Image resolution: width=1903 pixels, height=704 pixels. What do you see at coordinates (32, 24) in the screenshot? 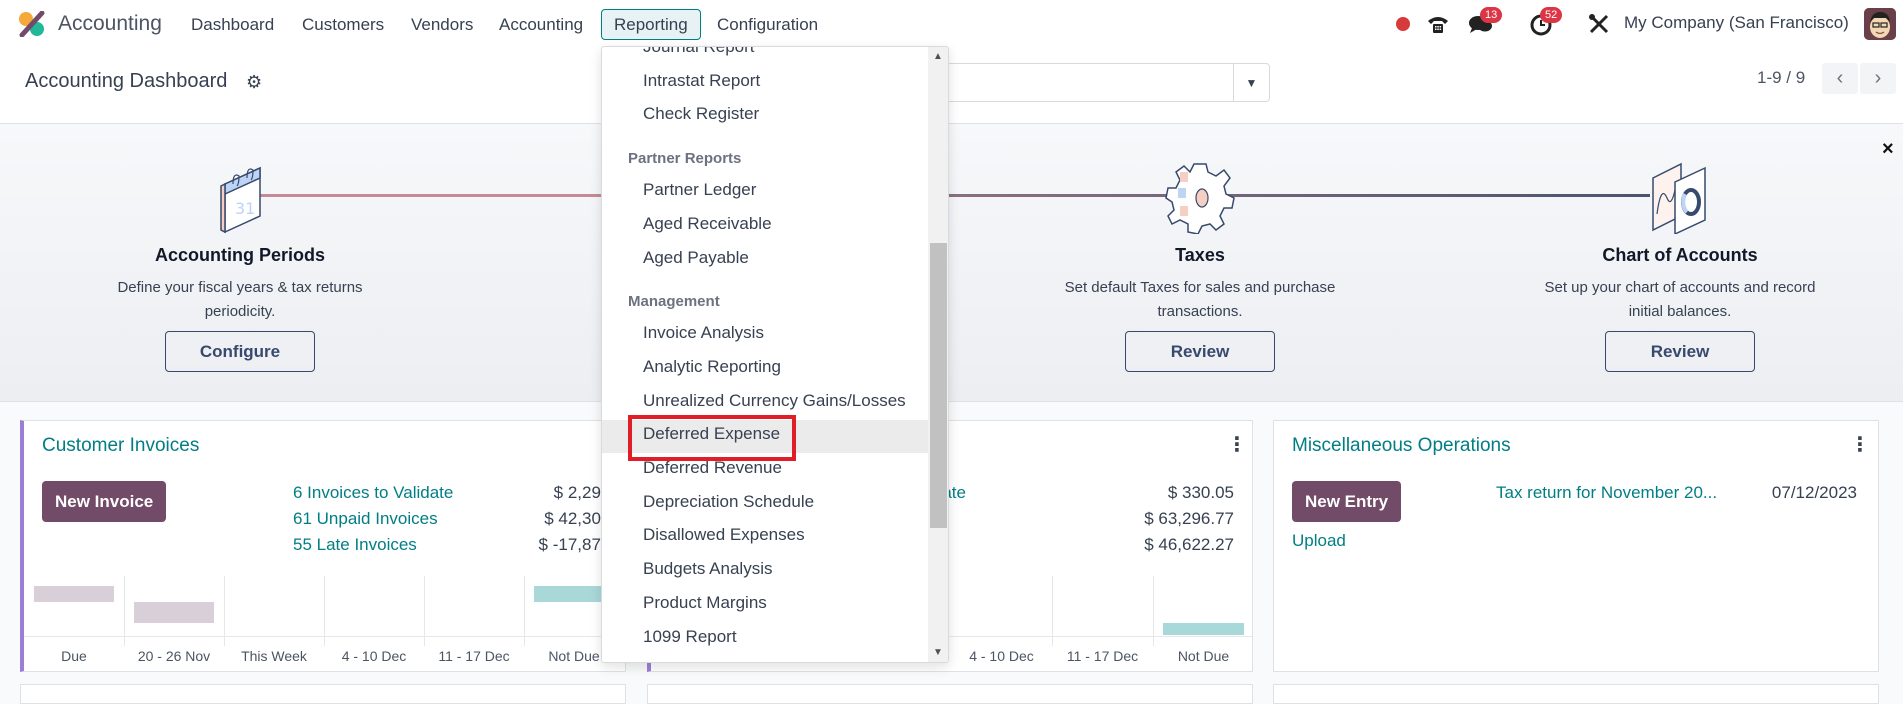
I see `accounting-app-logo-icon` at bounding box center [32, 24].